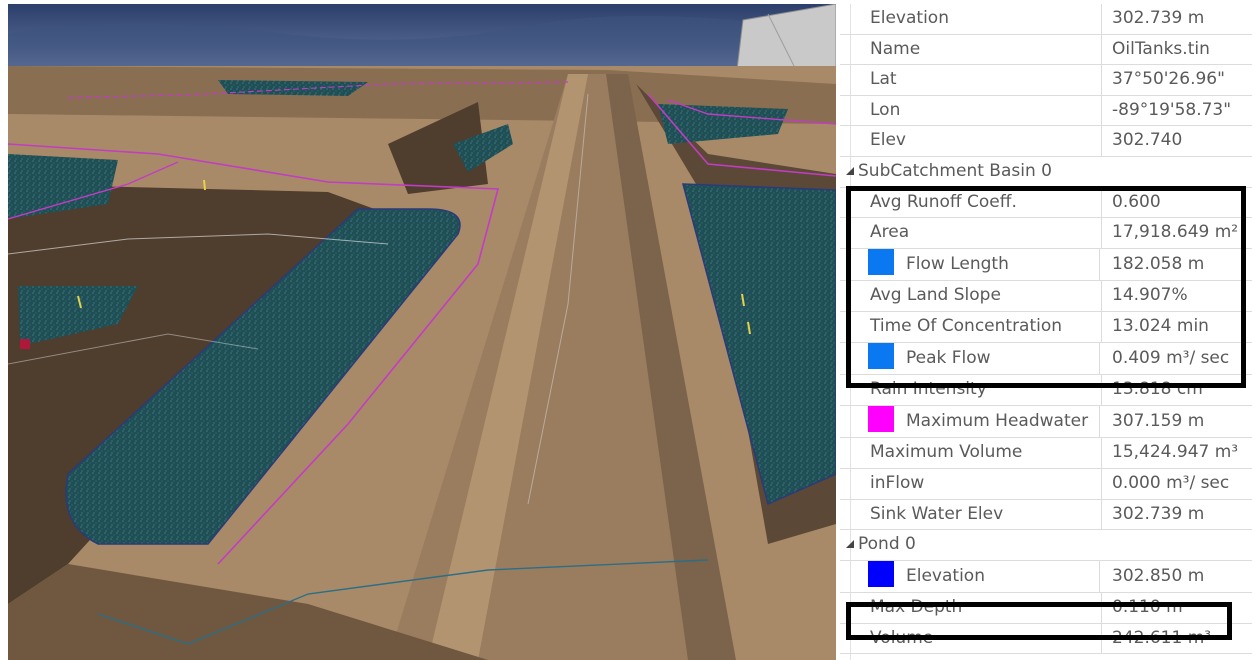 Image resolution: width=1252 pixels, height=660 pixels. What do you see at coordinates (984, 421) in the screenshot?
I see `prop-key: Maximum Headwater` at bounding box center [984, 421].